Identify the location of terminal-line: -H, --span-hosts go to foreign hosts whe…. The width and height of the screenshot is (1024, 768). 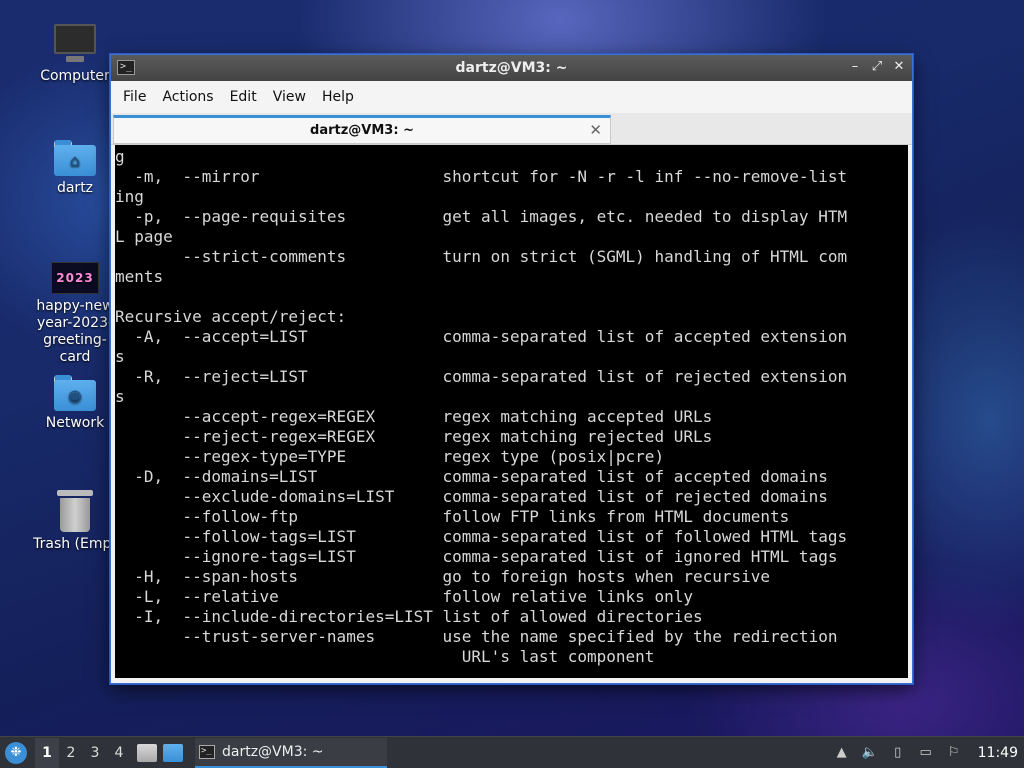
(443, 576).